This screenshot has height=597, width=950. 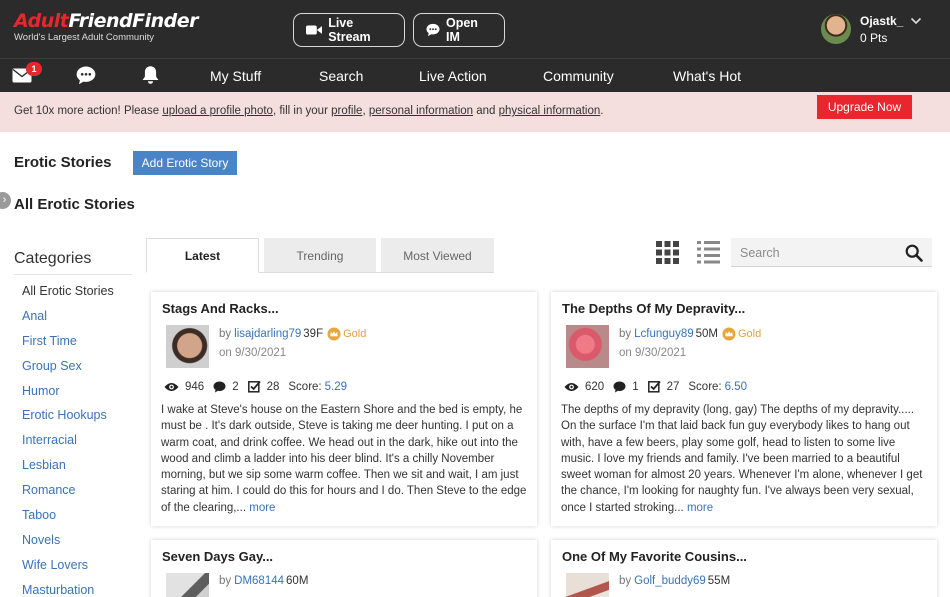 I want to click on category-anal: Anal, so click(x=68, y=321).